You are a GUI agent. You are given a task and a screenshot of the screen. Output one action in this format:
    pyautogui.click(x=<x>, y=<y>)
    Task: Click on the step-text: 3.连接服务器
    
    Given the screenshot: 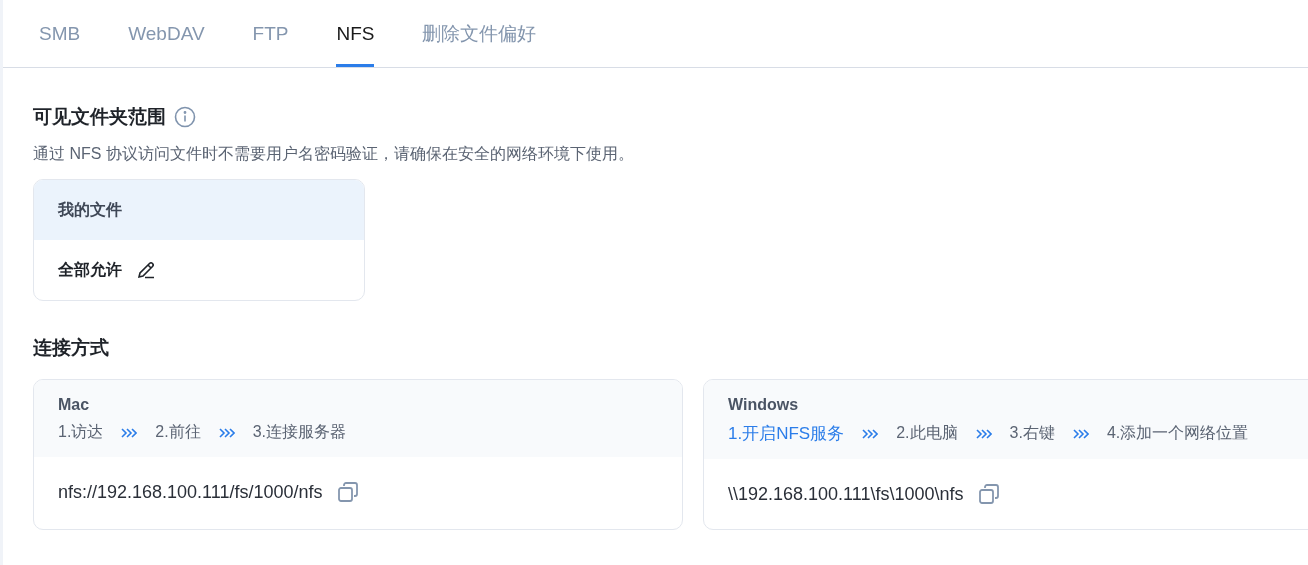 What is the action you would take?
    pyautogui.click(x=299, y=432)
    